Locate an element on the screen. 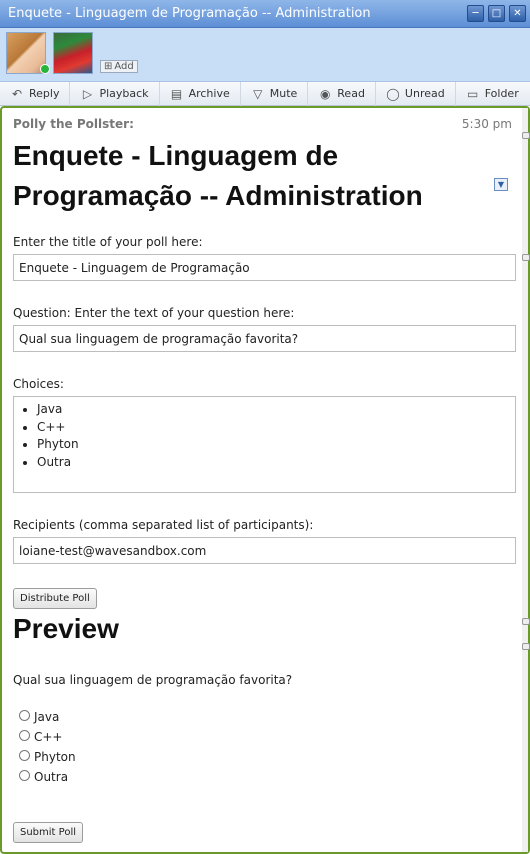 This screenshot has width=530, height=854. preview-option-label: Java is located at coordinates (47, 717).